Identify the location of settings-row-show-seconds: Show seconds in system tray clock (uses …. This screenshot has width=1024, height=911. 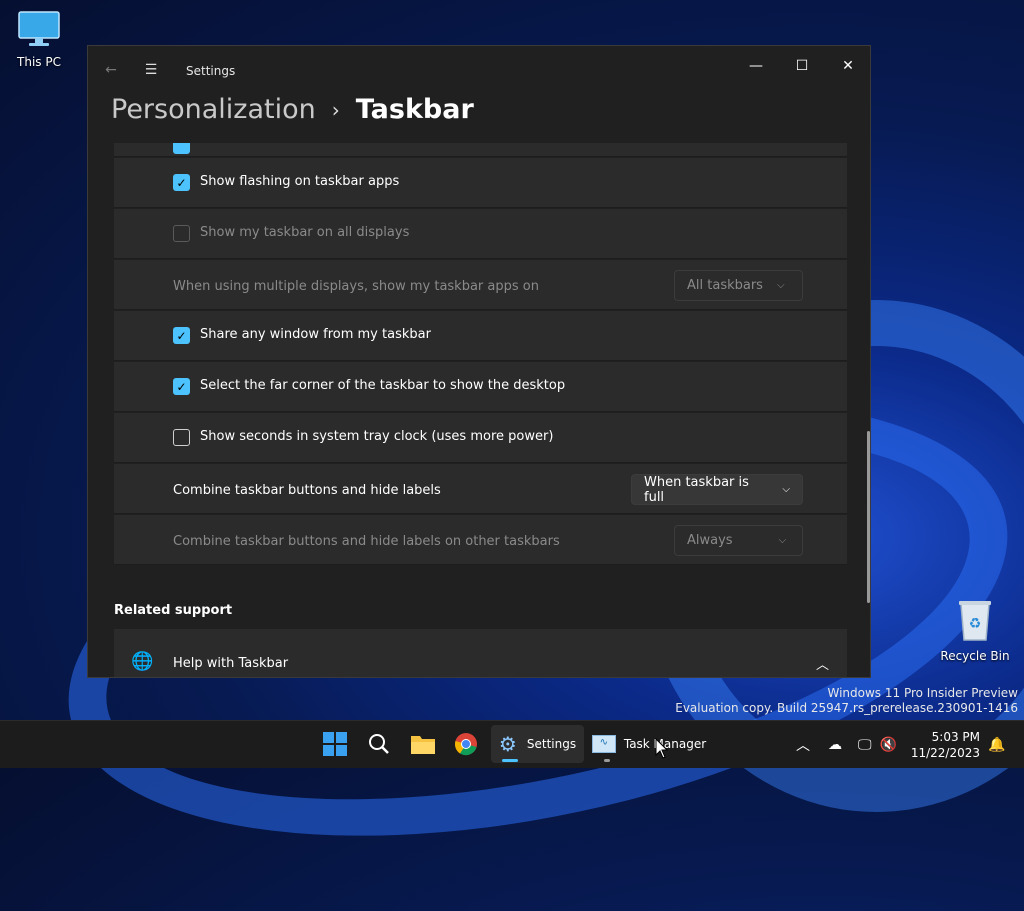
(480, 438).